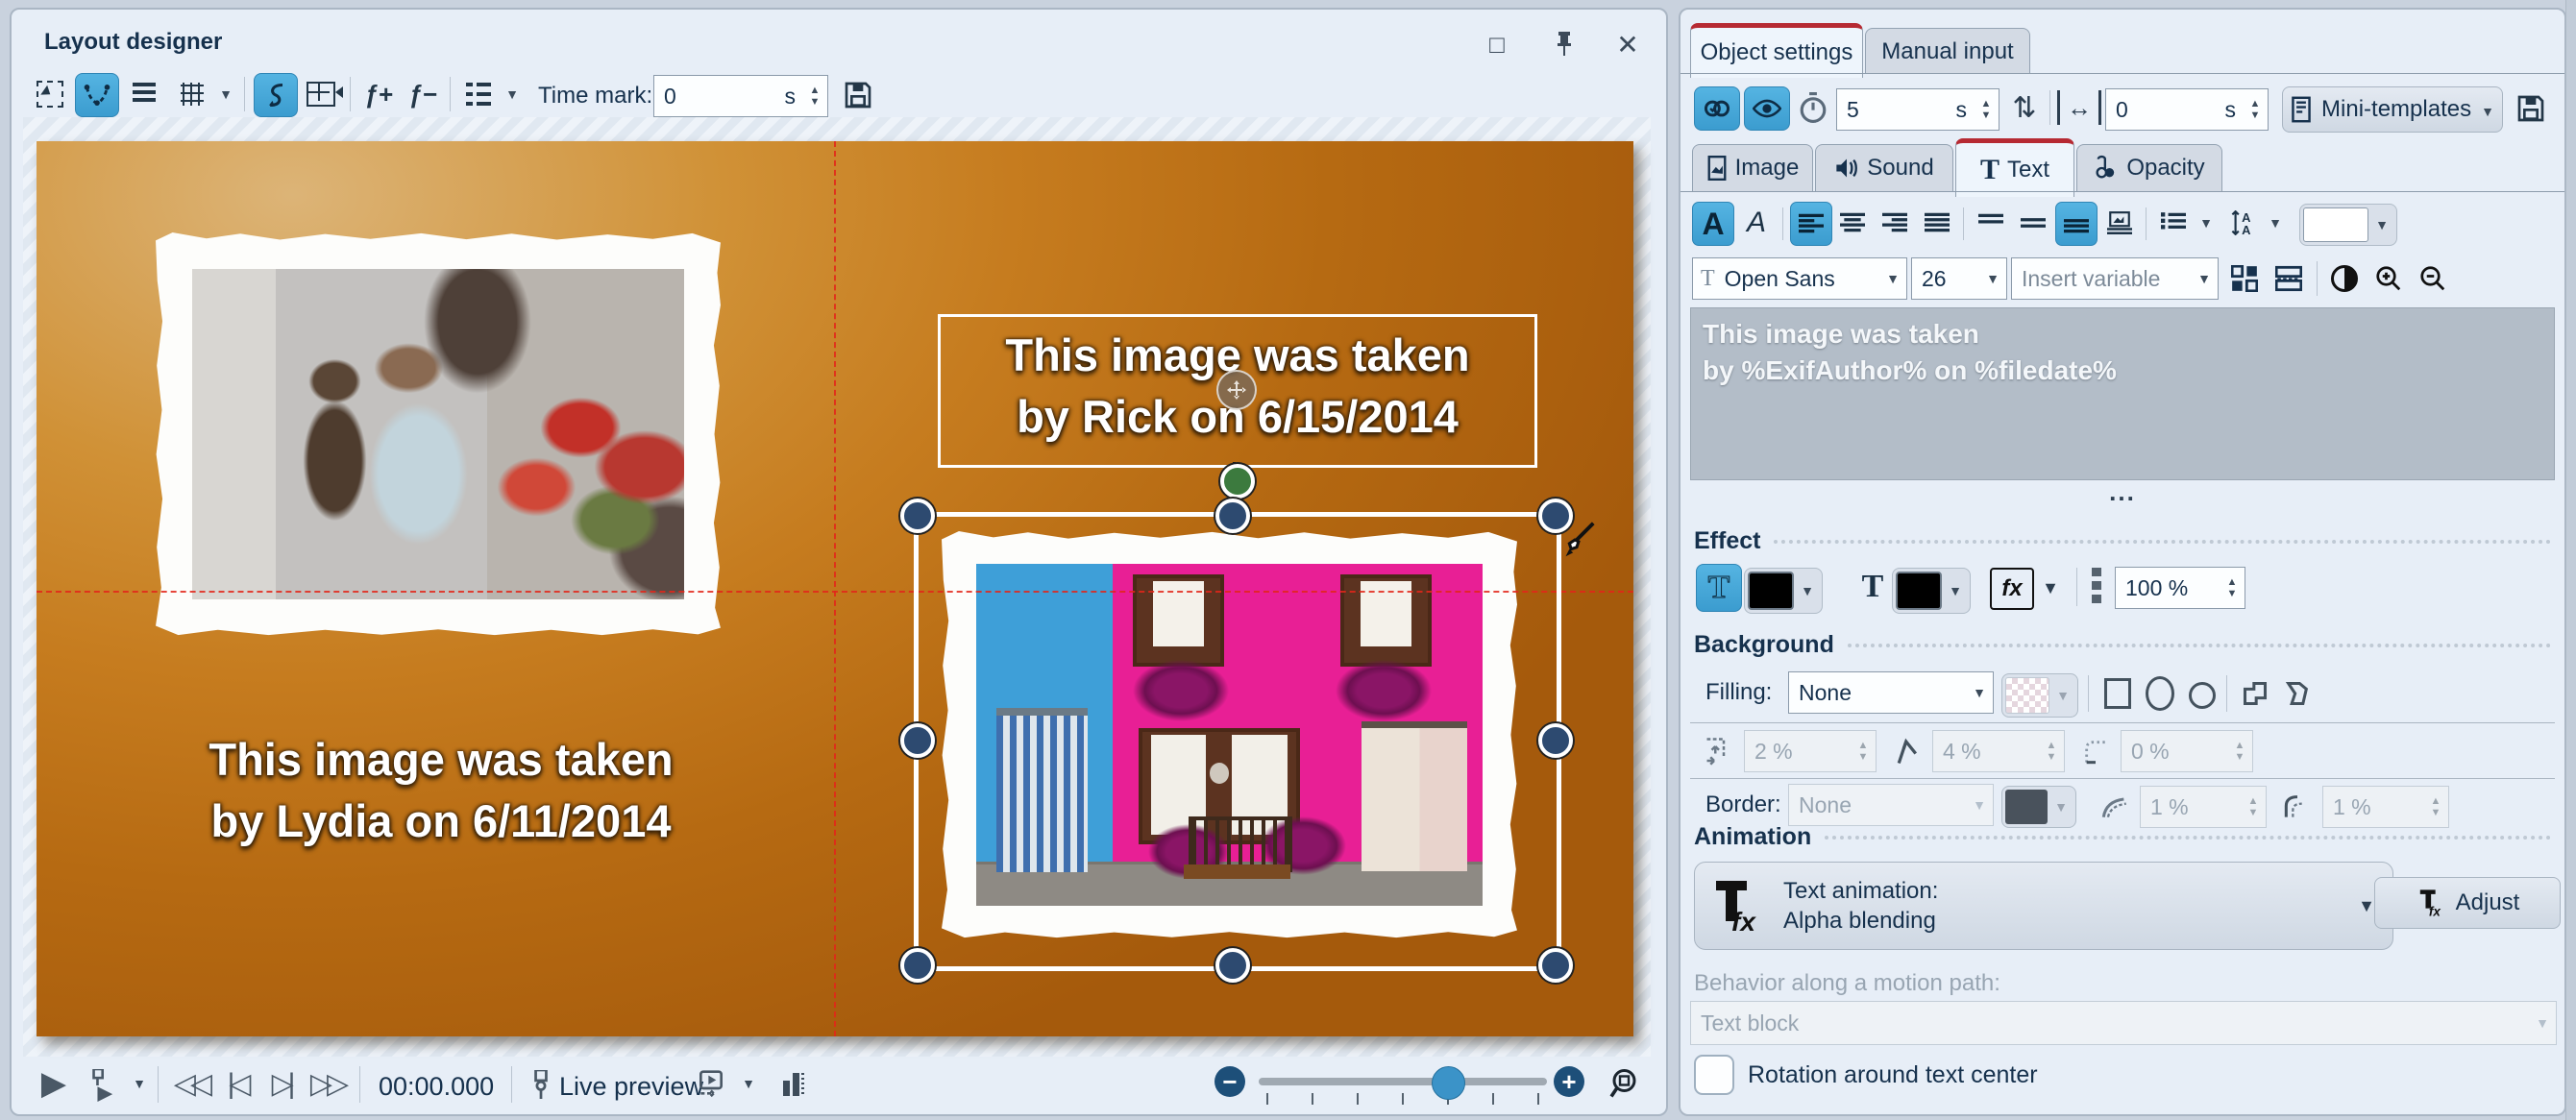  Describe the element at coordinates (917, 740) in the screenshot. I see `resize-handle-mid-left` at that location.